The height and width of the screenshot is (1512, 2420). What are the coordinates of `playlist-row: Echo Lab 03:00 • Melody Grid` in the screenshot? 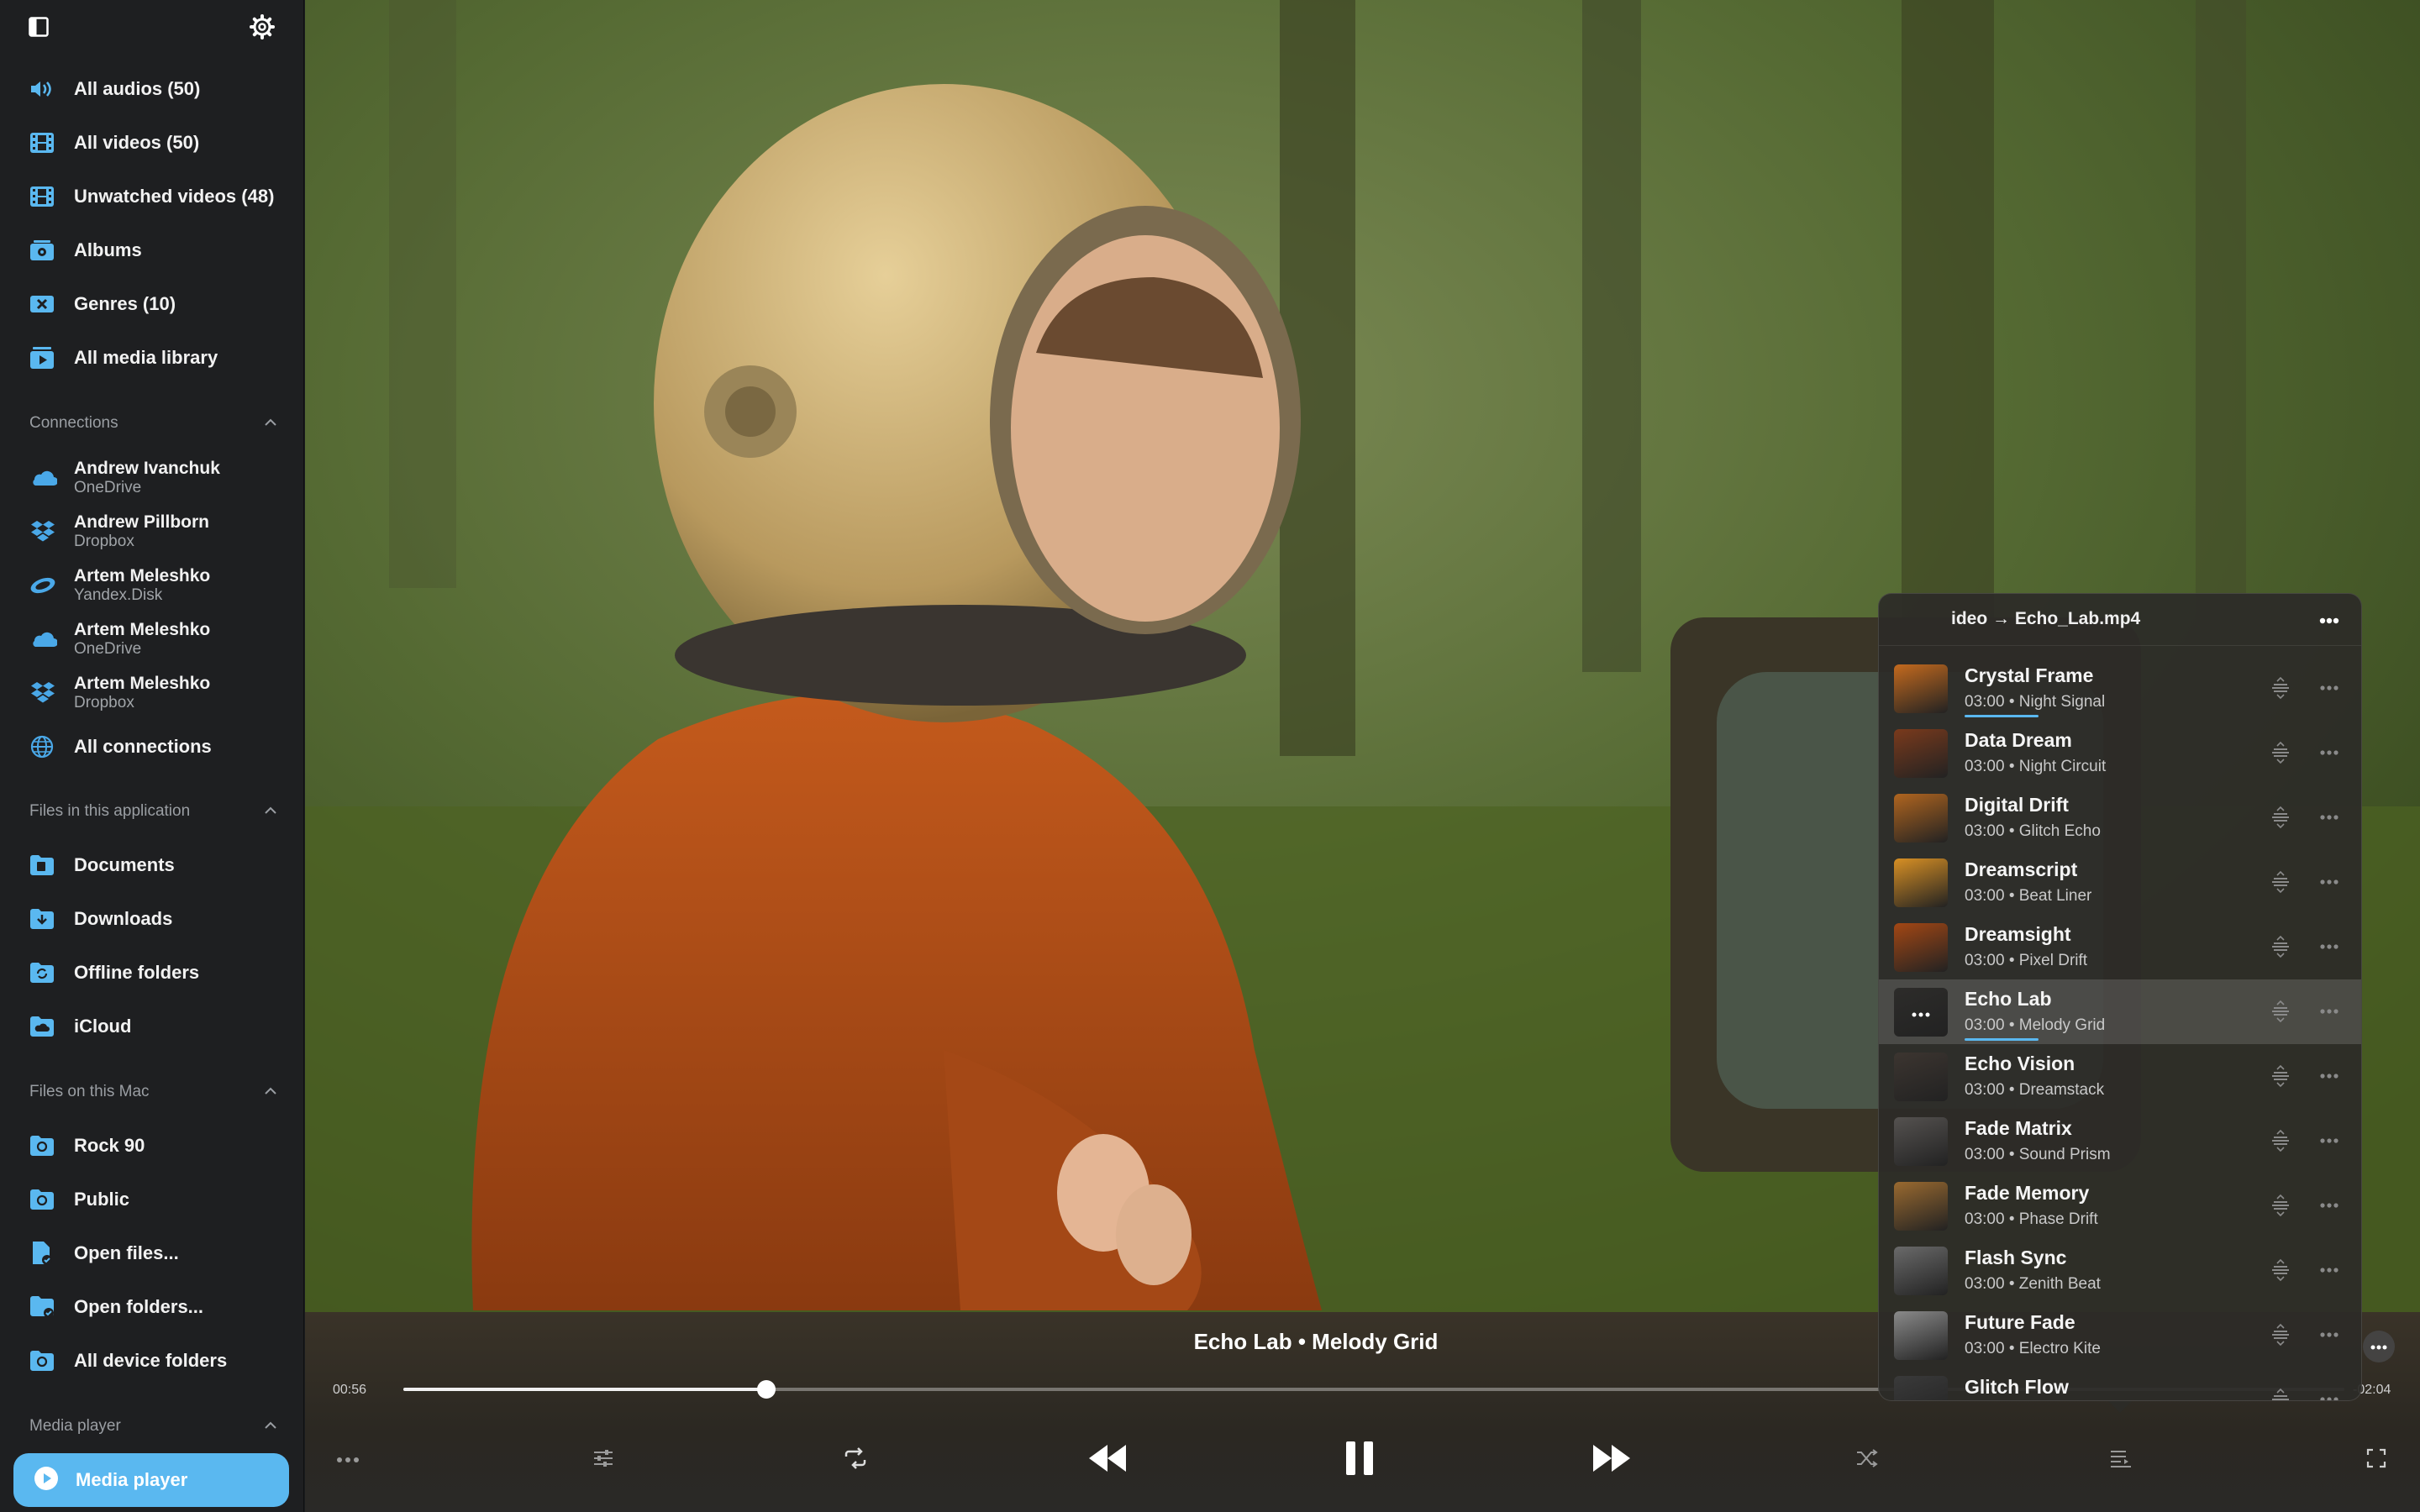 It's located at (2120, 1011).